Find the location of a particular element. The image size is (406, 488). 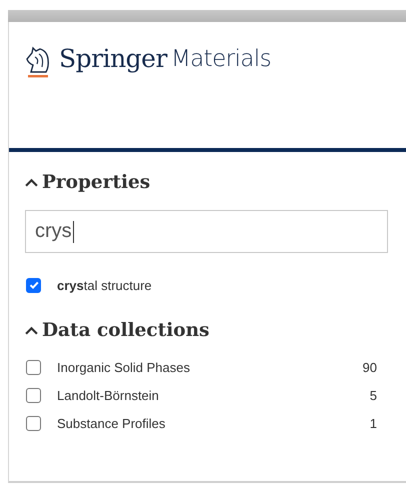

product-name: Materials is located at coordinates (220, 59).